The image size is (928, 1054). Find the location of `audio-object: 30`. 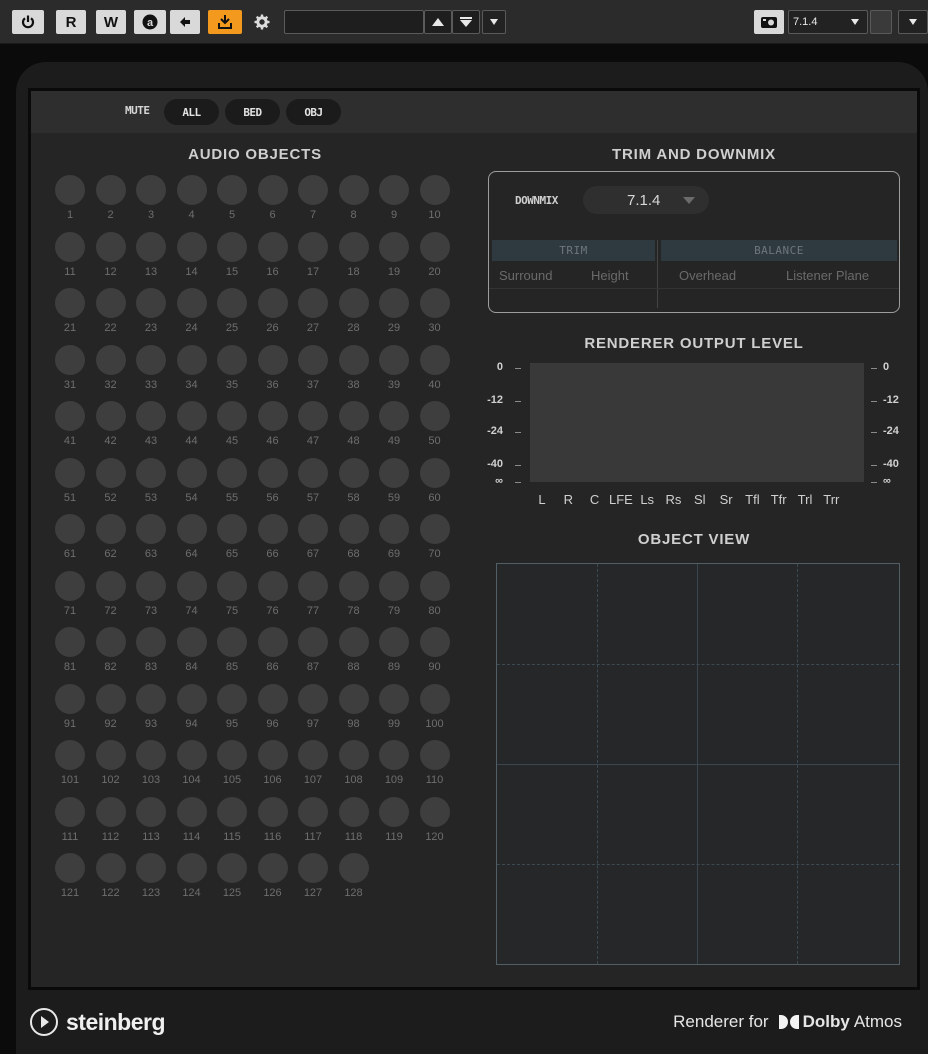

audio-object: 30 is located at coordinates (434, 318).